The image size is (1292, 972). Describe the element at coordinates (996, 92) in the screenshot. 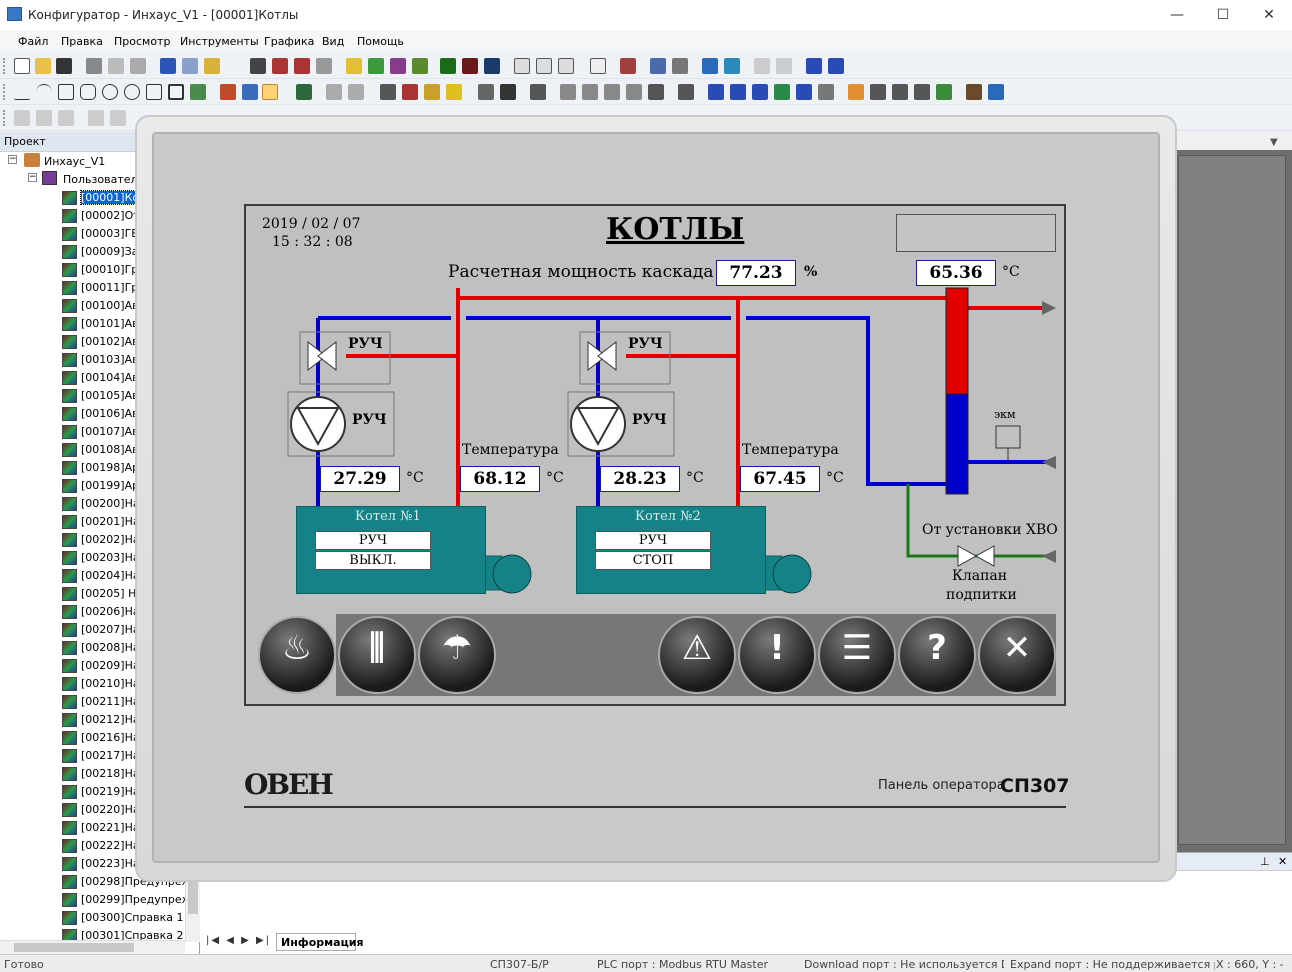

I see `tool2-icon` at that location.